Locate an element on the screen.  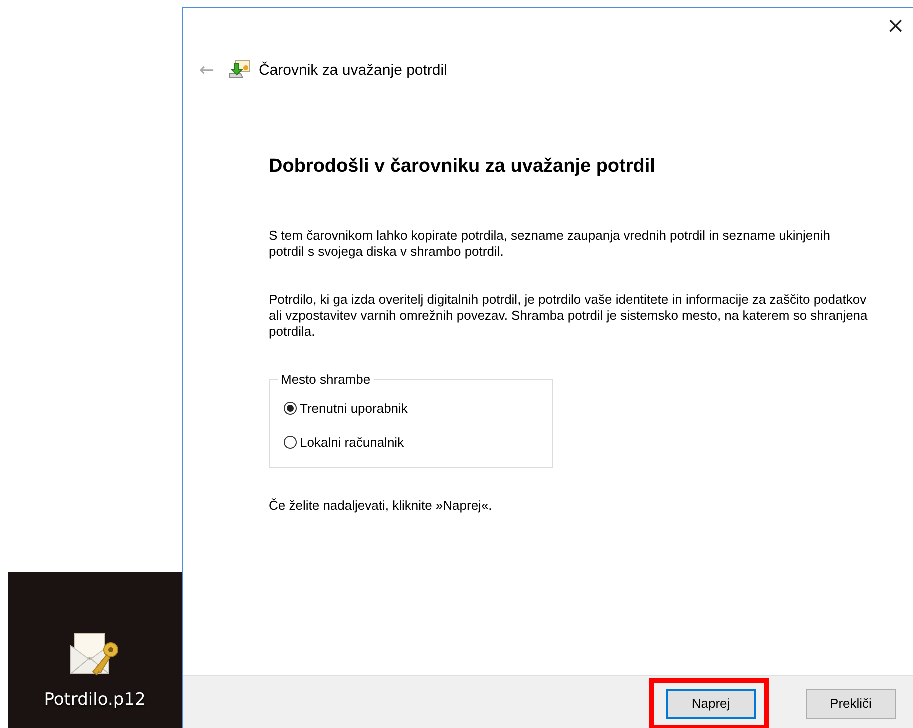
dialog-button: Prekliči is located at coordinates (851, 703).